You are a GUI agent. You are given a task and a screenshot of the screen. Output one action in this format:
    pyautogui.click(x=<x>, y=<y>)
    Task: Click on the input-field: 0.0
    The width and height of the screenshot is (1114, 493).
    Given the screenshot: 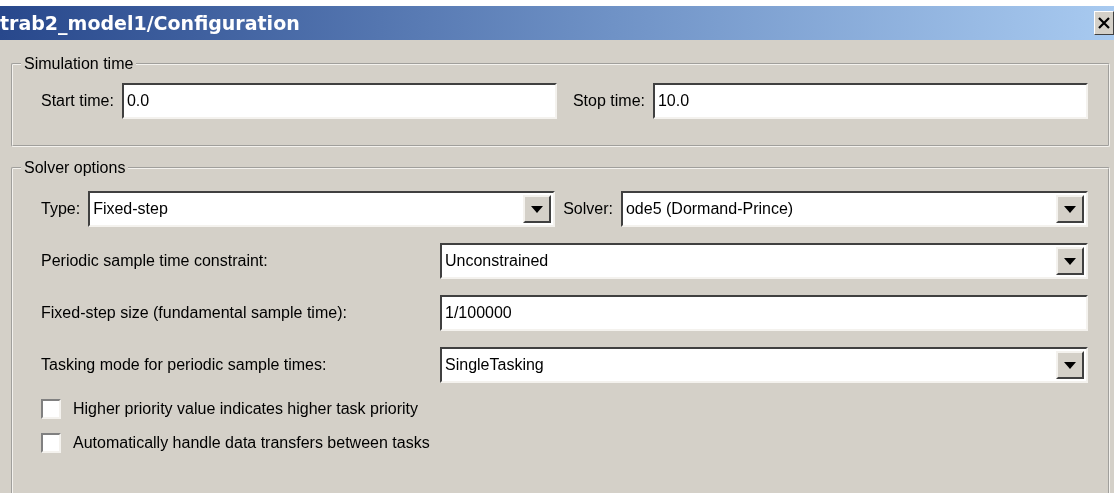 What is the action you would take?
    pyautogui.click(x=339, y=101)
    